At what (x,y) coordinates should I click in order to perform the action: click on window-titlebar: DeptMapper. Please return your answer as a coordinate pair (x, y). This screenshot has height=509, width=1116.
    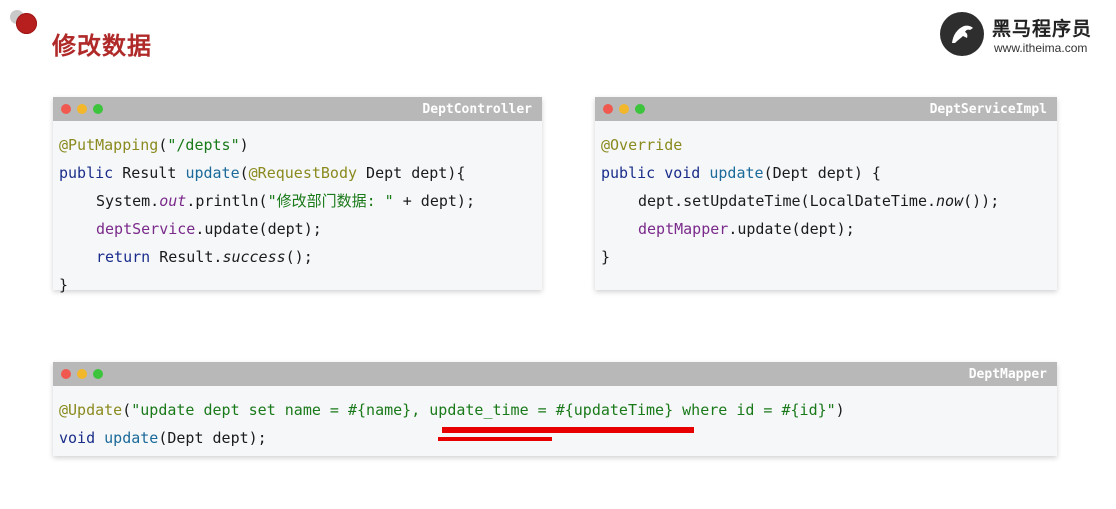
    Looking at the image, I should click on (555, 374).